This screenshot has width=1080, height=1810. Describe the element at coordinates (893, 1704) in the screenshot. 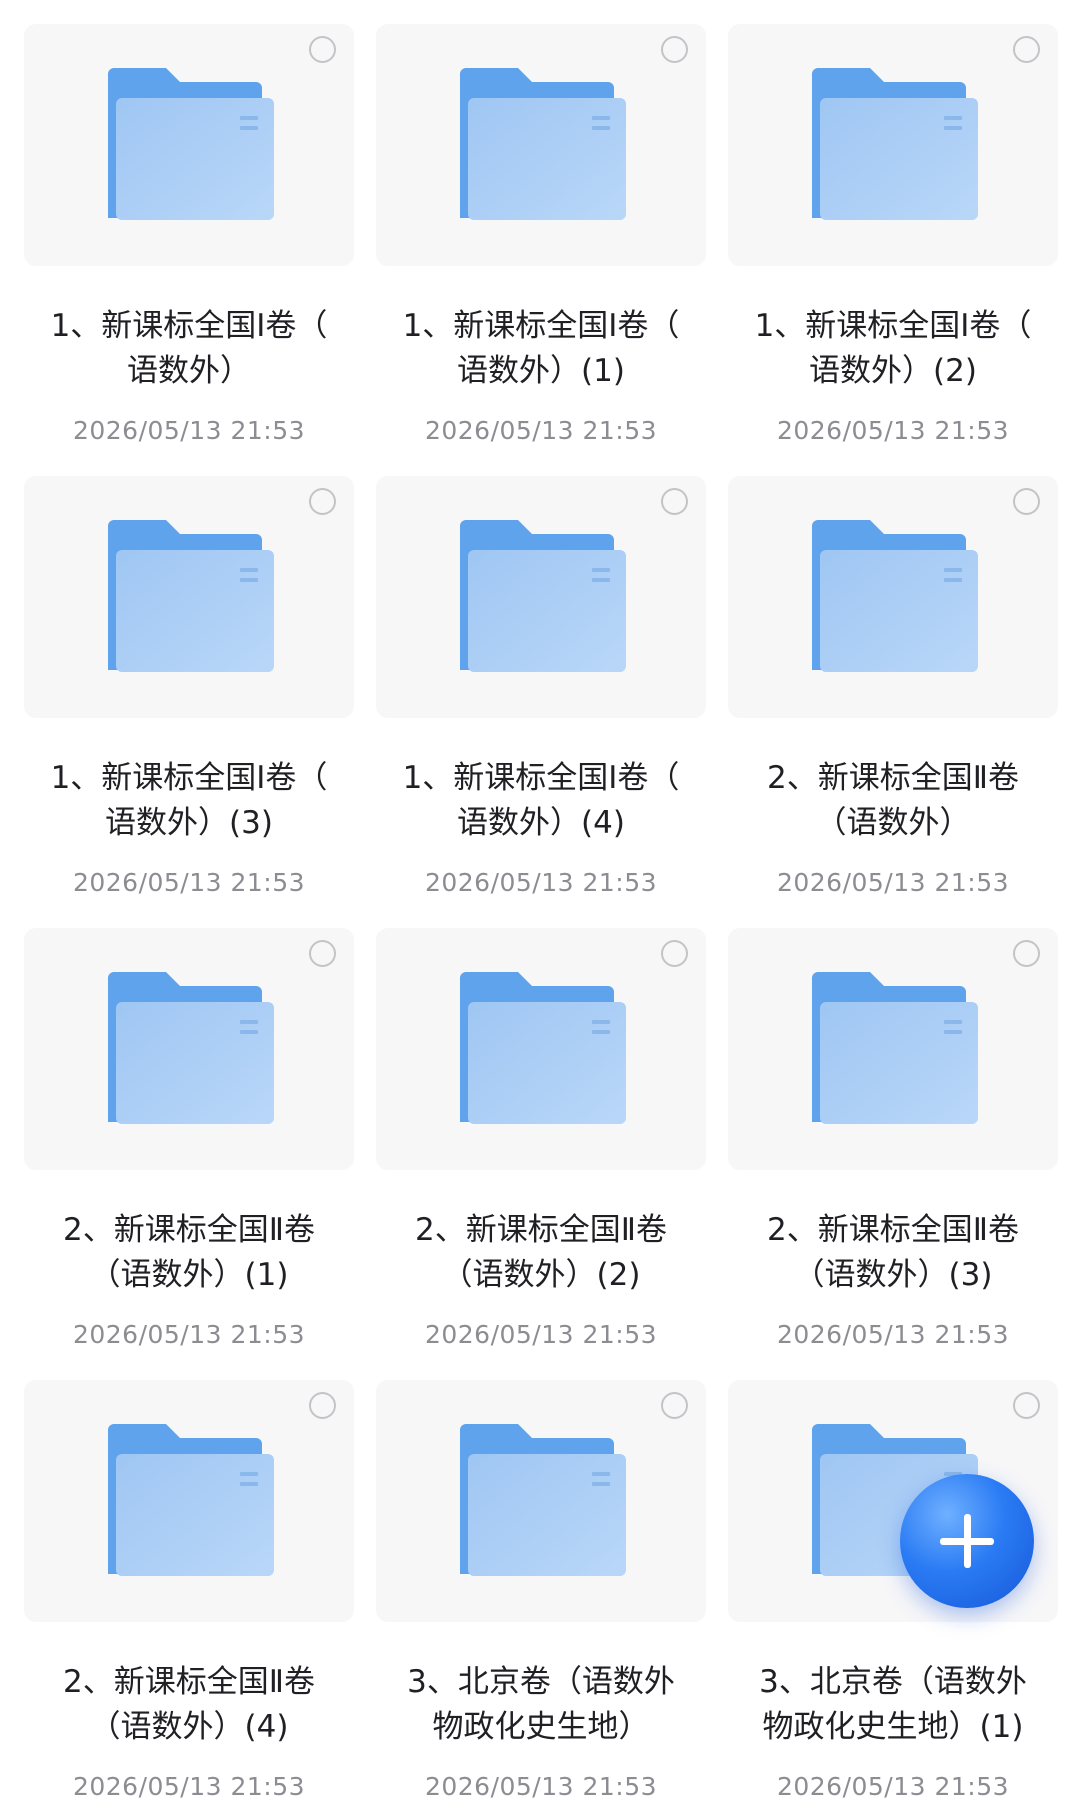

I see `folder-name: 3、北京卷（语数外 物政化史生地）(1)` at that location.